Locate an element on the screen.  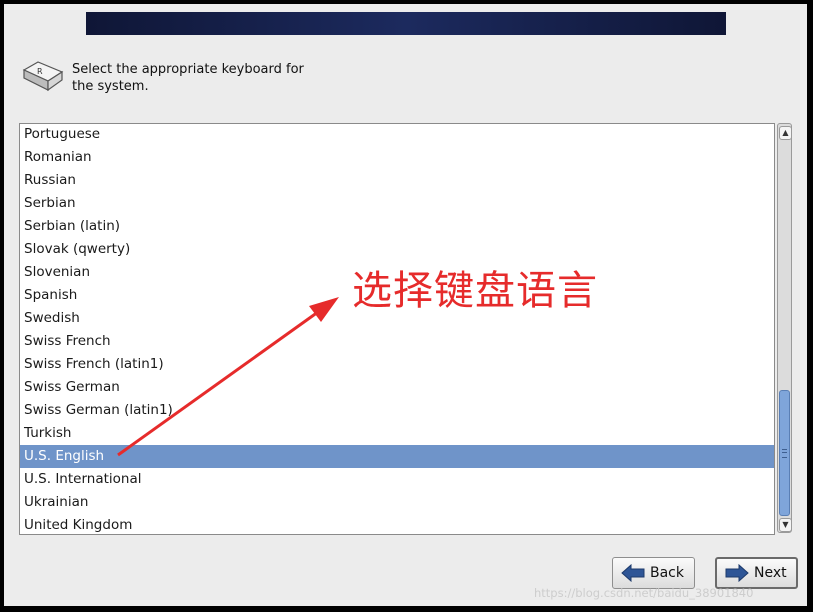
grip-icon is located at coordinates (784, 453).